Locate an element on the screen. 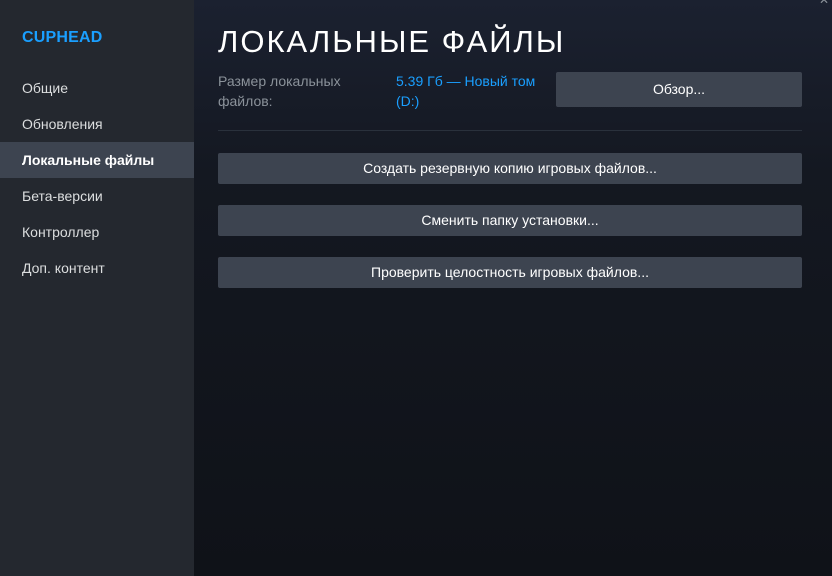  close-icon: ✕ is located at coordinates (824, 3).